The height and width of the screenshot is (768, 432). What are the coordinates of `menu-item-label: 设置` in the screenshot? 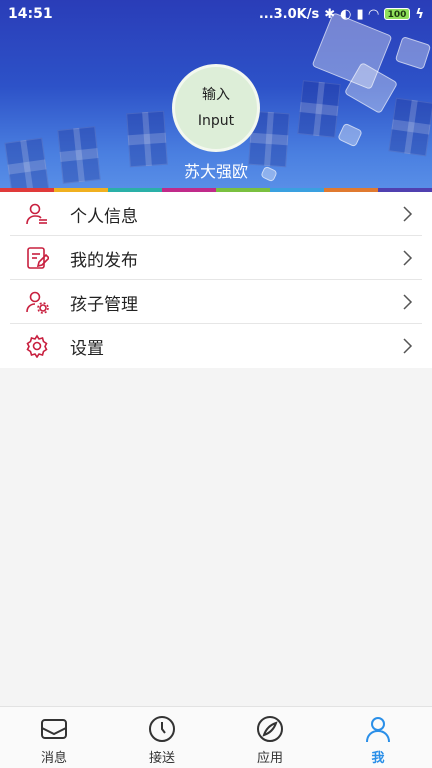 It's located at (87, 348).